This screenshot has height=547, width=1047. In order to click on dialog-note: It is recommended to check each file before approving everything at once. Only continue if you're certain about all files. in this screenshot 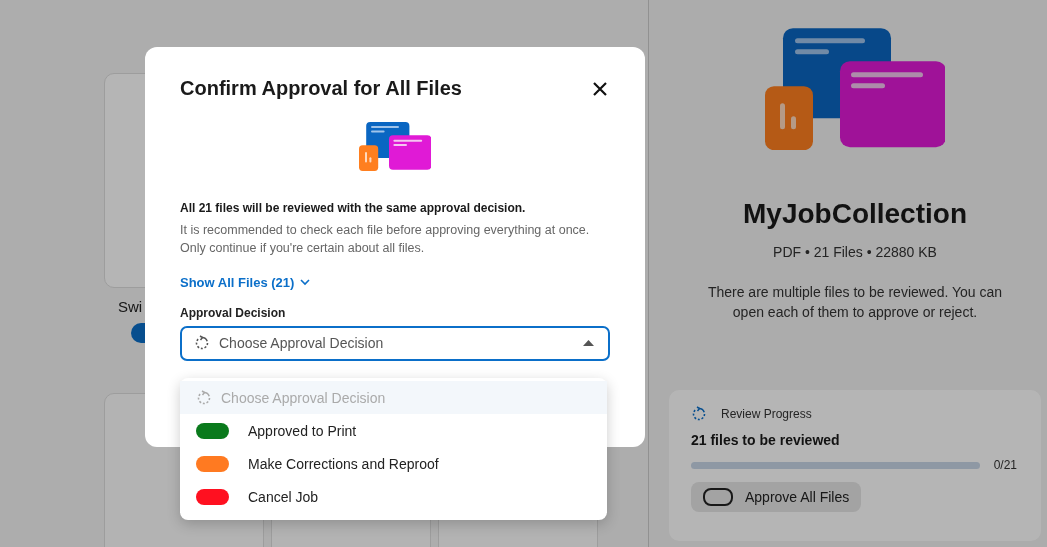, I will do `click(385, 239)`.